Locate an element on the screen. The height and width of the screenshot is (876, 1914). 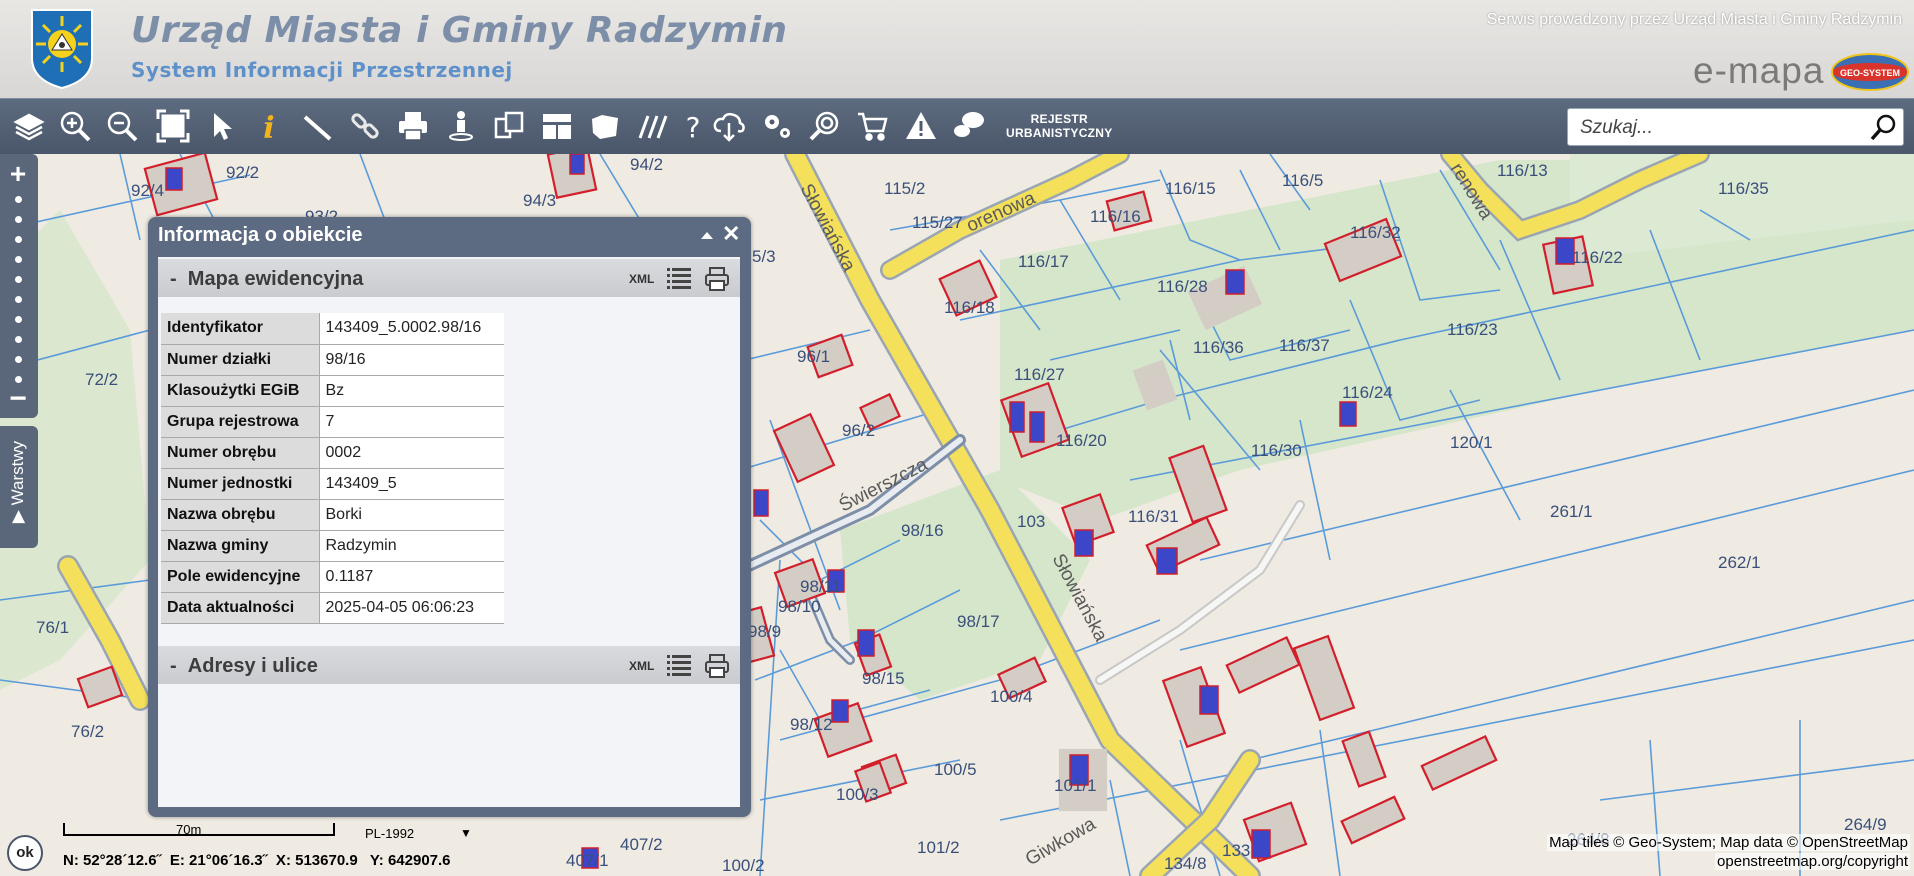
layout-icon is located at coordinates (557, 126).